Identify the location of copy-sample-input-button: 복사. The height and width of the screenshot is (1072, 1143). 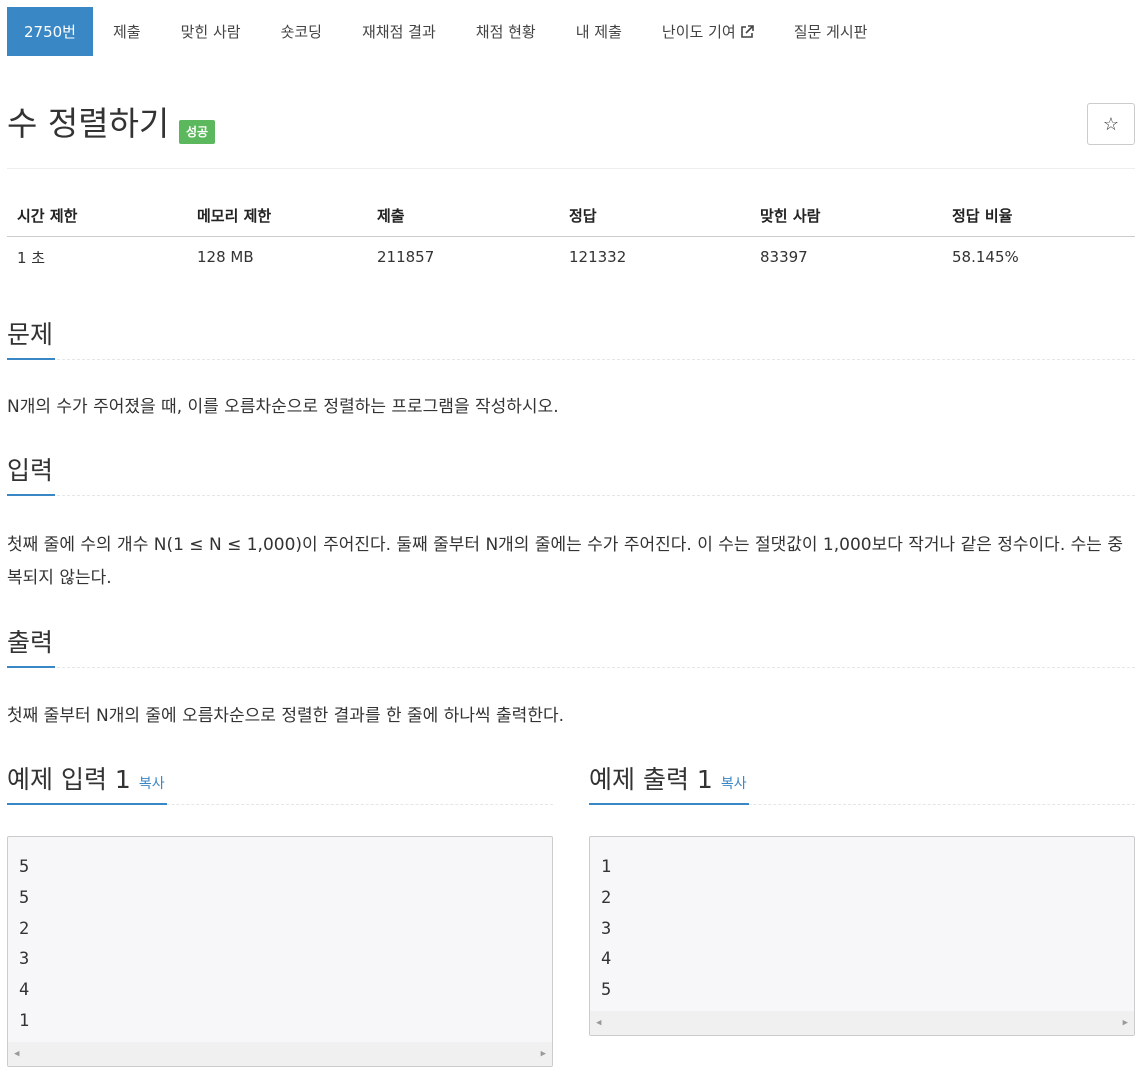
(152, 784).